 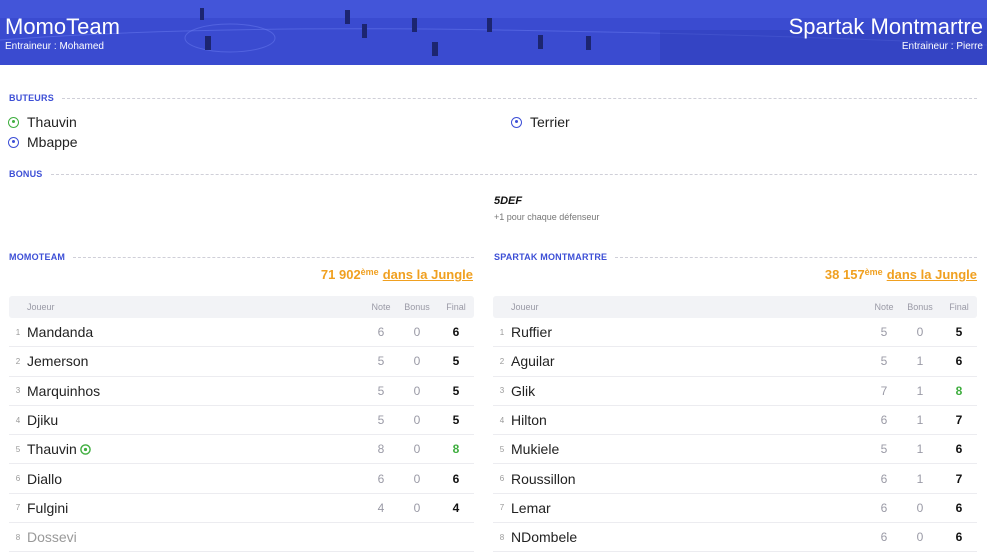 I want to click on player-name: Hilton, so click(x=690, y=420).